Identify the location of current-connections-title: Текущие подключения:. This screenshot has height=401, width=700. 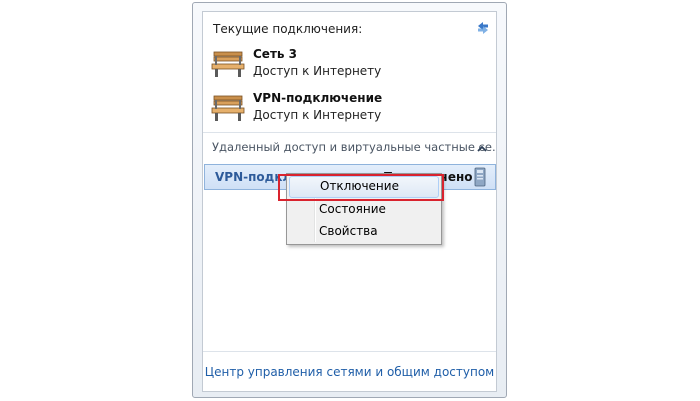
(288, 29).